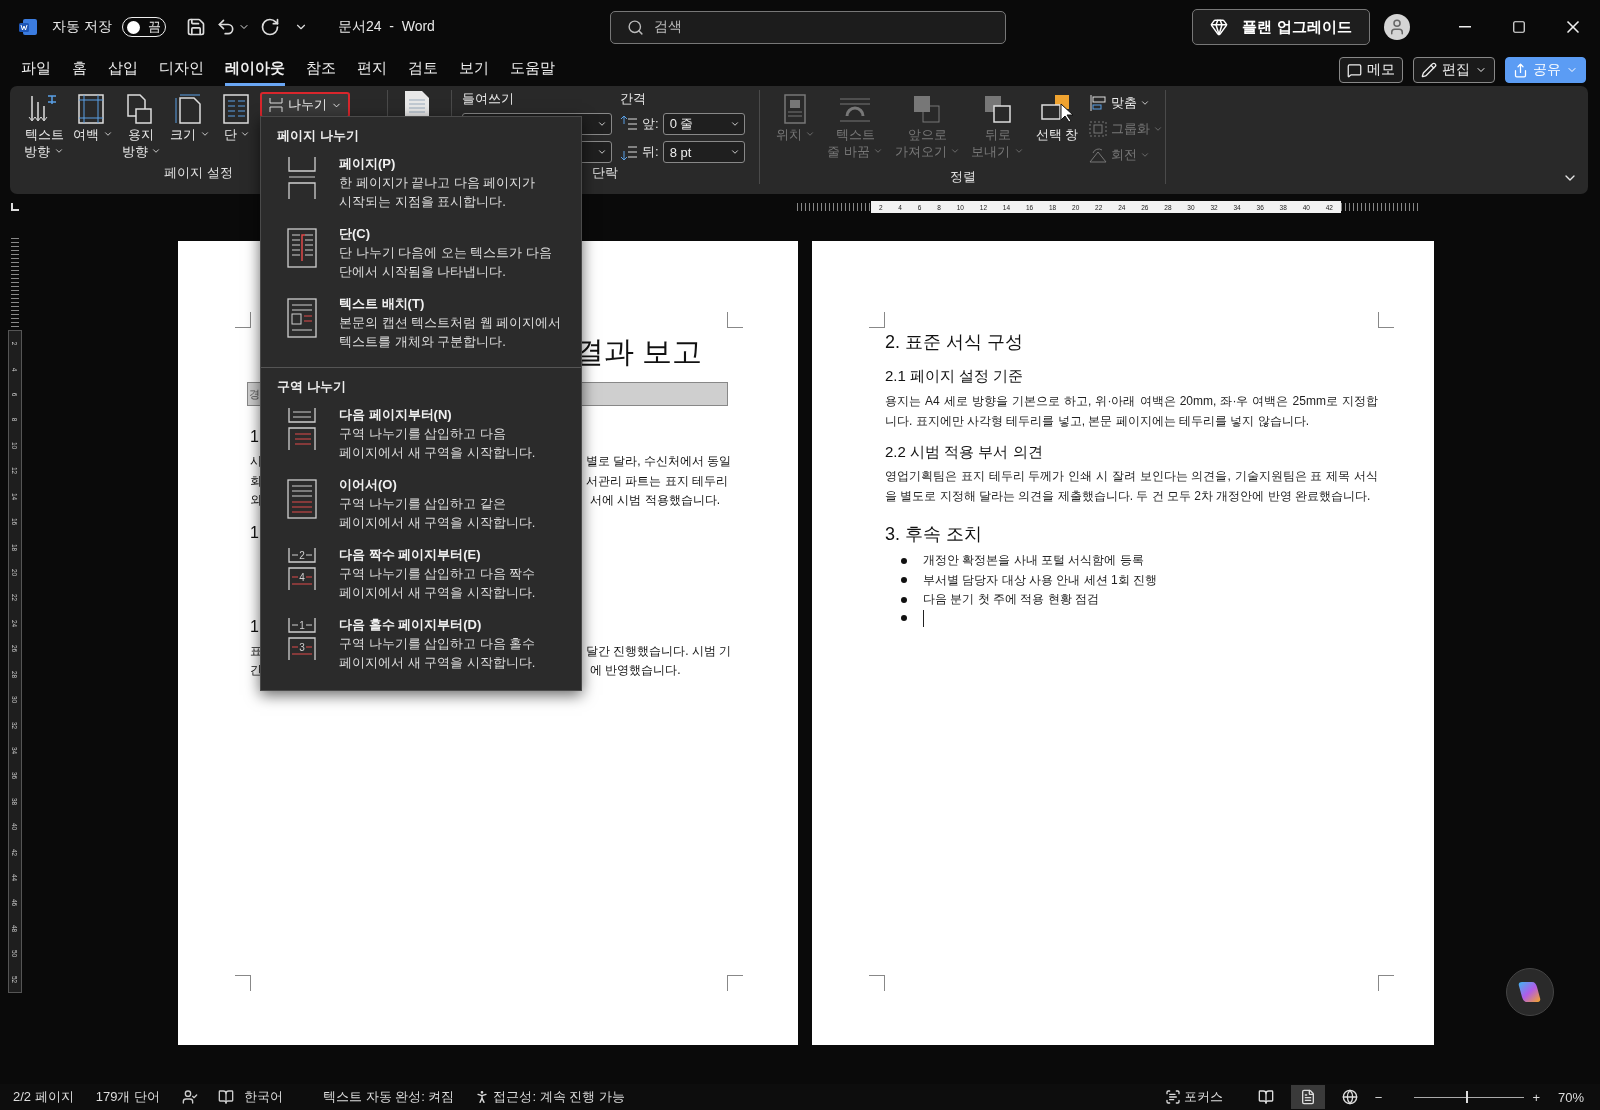 The image size is (1600, 1110). Describe the element at coordinates (421, 439) in the screenshot. I see `menu-item: 다음 페이지부터(N) 구역 나누기를 삽입하고 다음 페이지에서 새 구역을 시작합니다.` at that location.